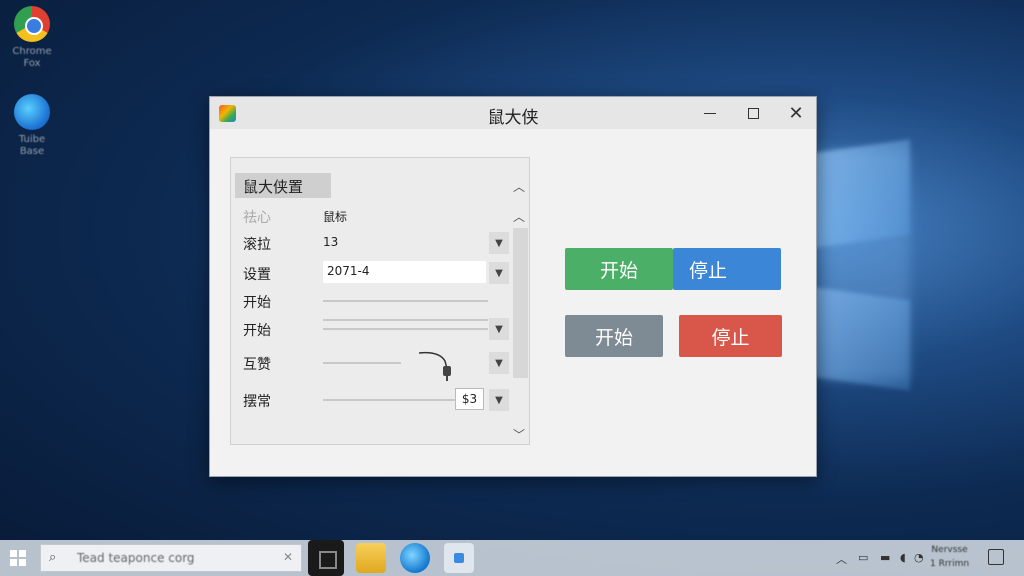 The image size is (1024, 576). I want to click on desktop-shortcut-edge: Tuibe Base, so click(32, 126).